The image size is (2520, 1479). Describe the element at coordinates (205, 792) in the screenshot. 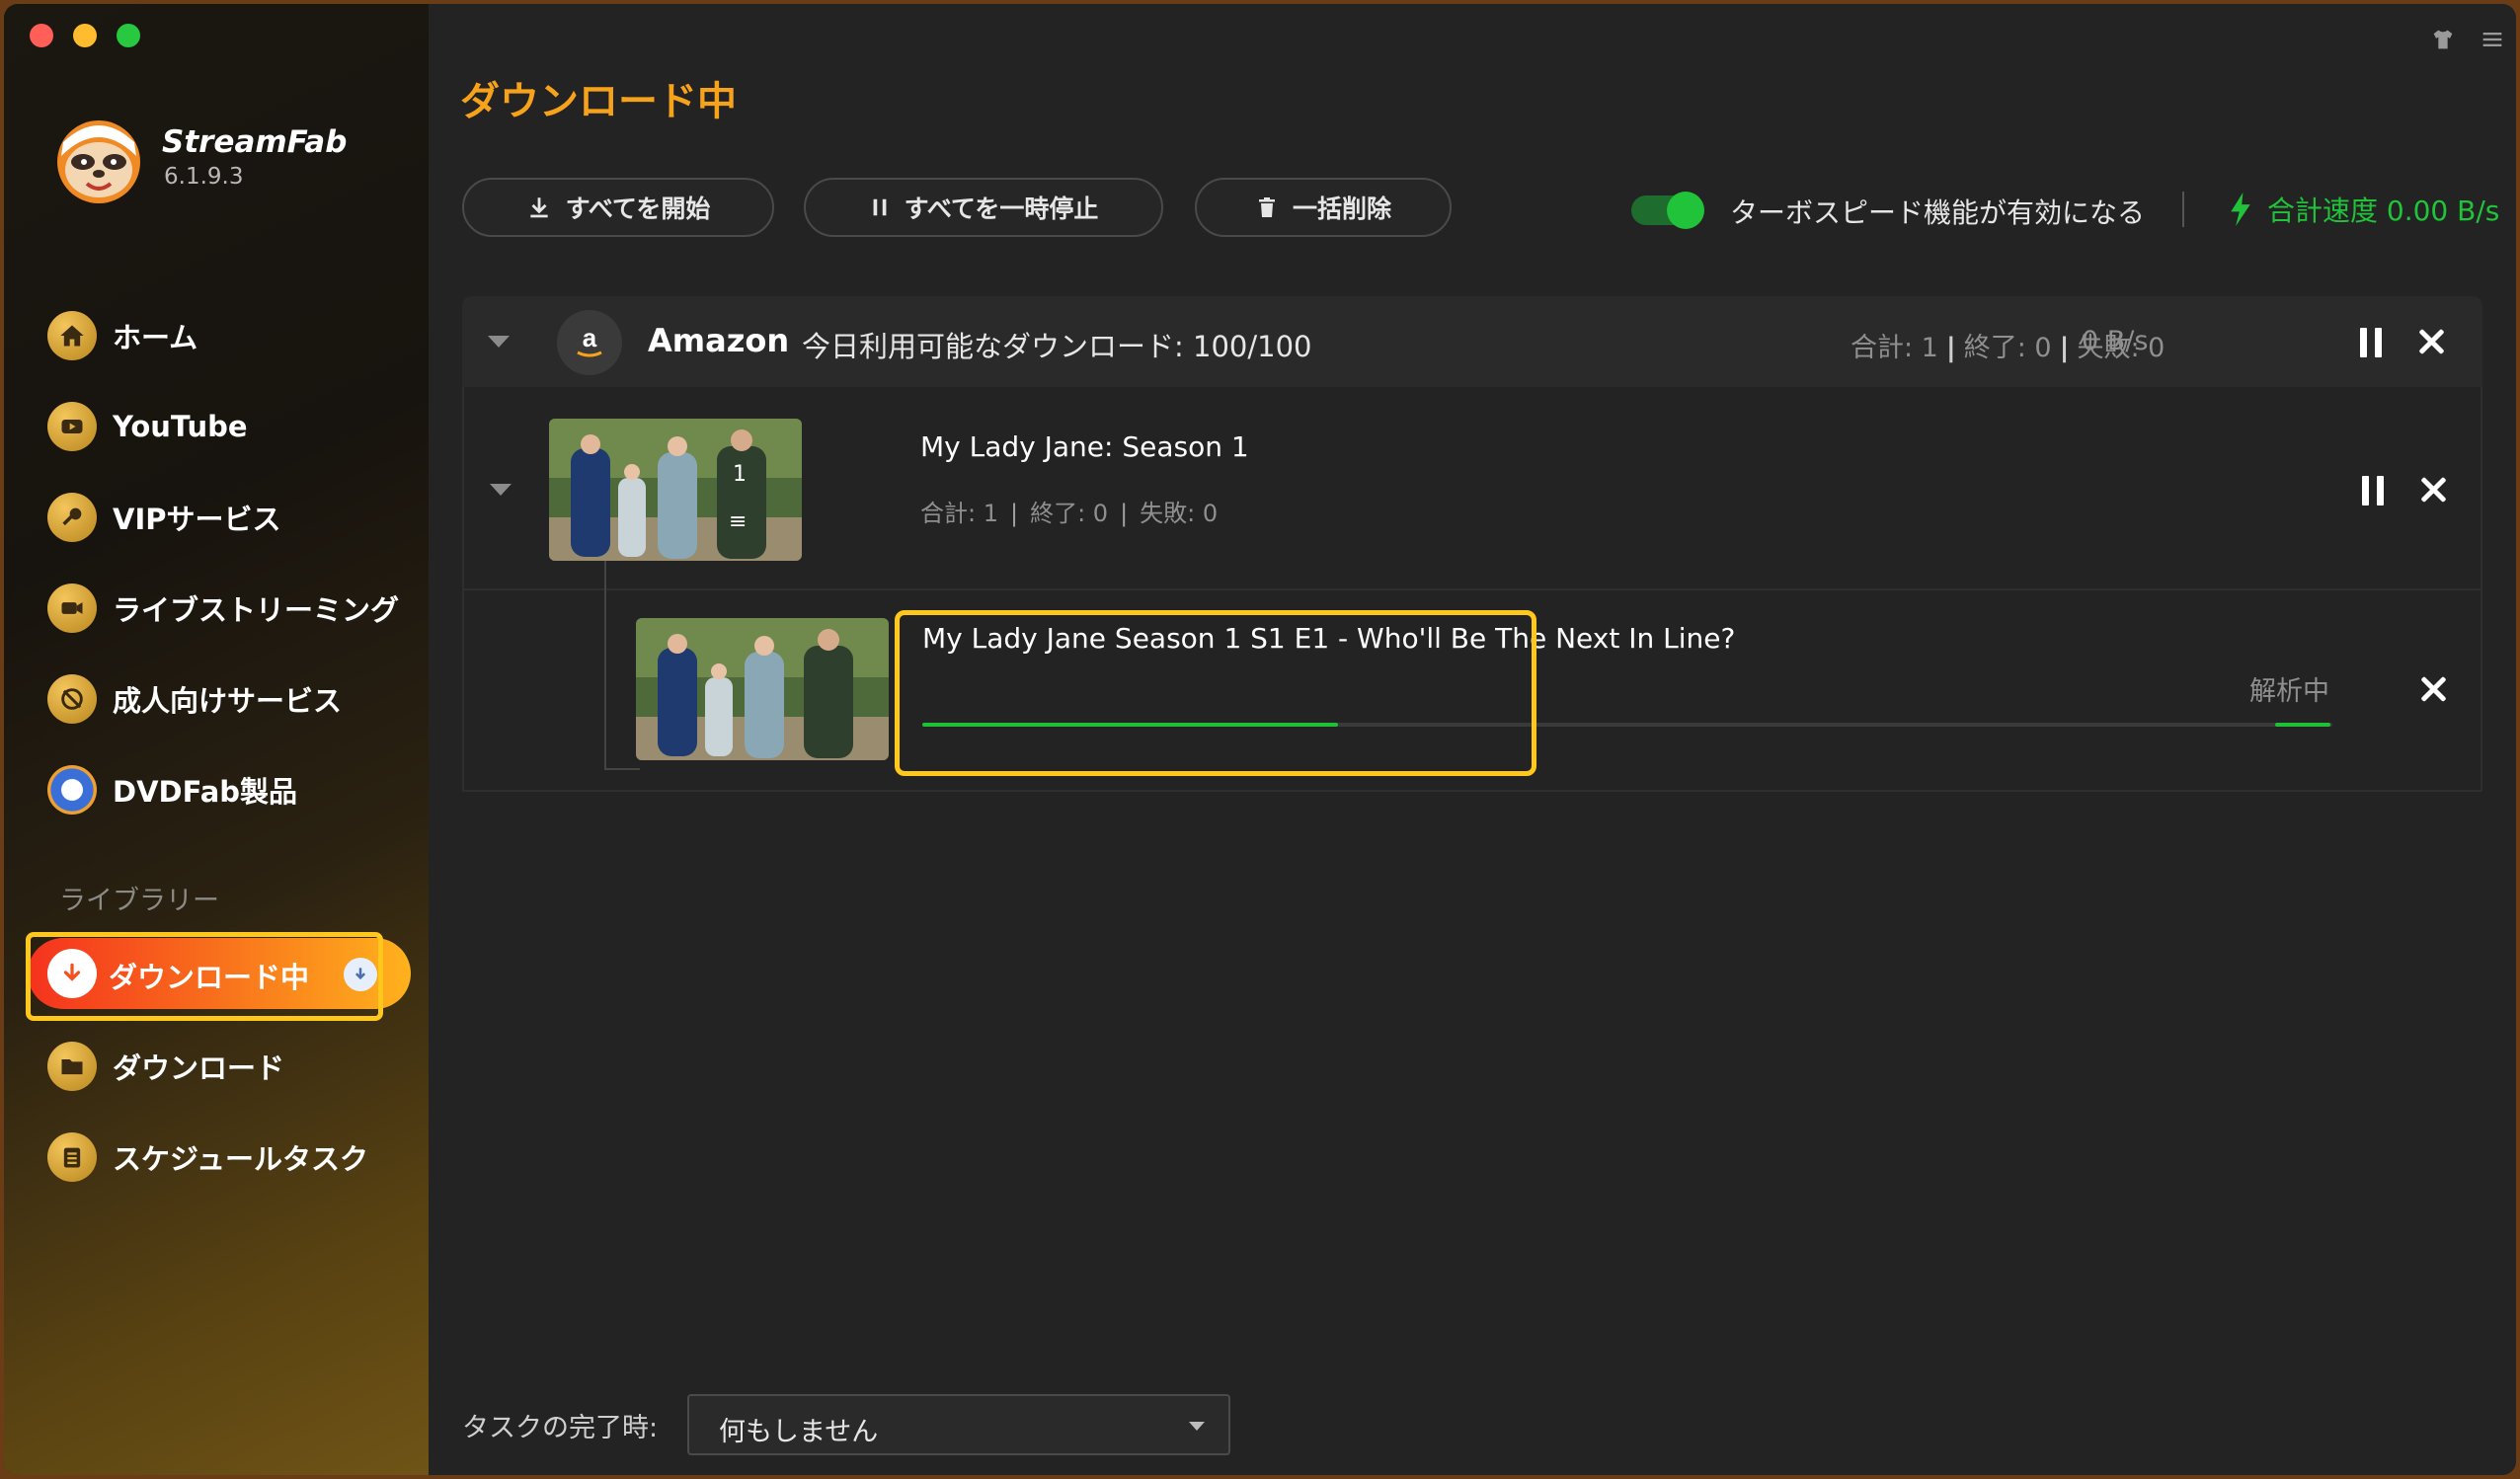

I see `sidebar-item-label: DVDFab製品` at that location.